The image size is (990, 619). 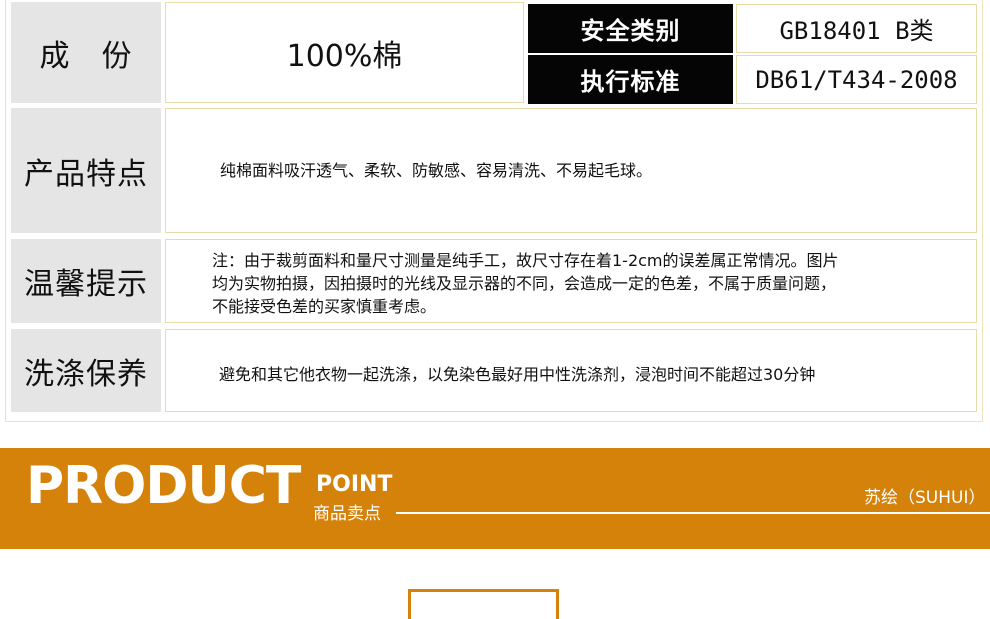 I want to click on safety-category-value: GB18401 B类, so click(x=856, y=28).